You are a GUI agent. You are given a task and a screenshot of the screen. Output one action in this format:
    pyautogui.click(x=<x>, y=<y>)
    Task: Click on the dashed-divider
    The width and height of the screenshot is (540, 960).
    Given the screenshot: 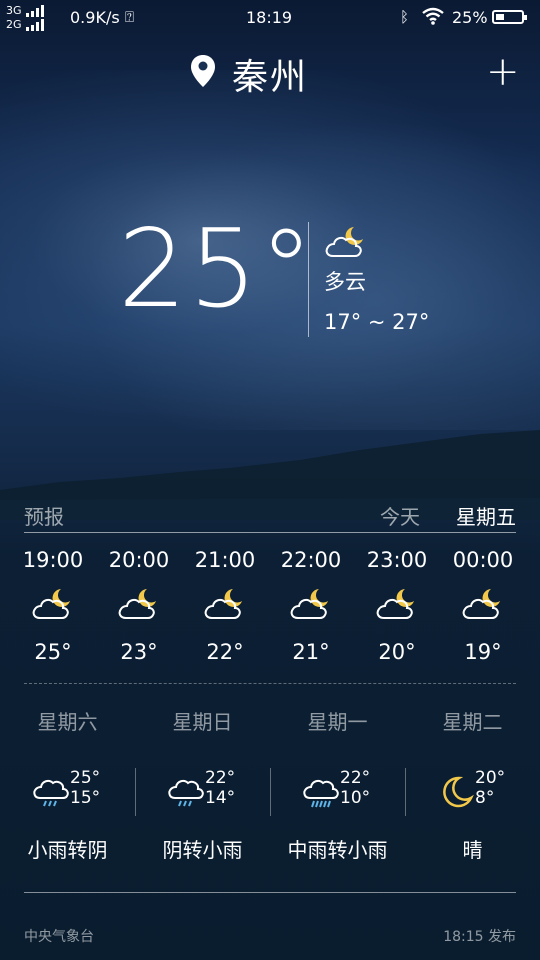 What is the action you would take?
    pyautogui.click(x=270, y=683)
    